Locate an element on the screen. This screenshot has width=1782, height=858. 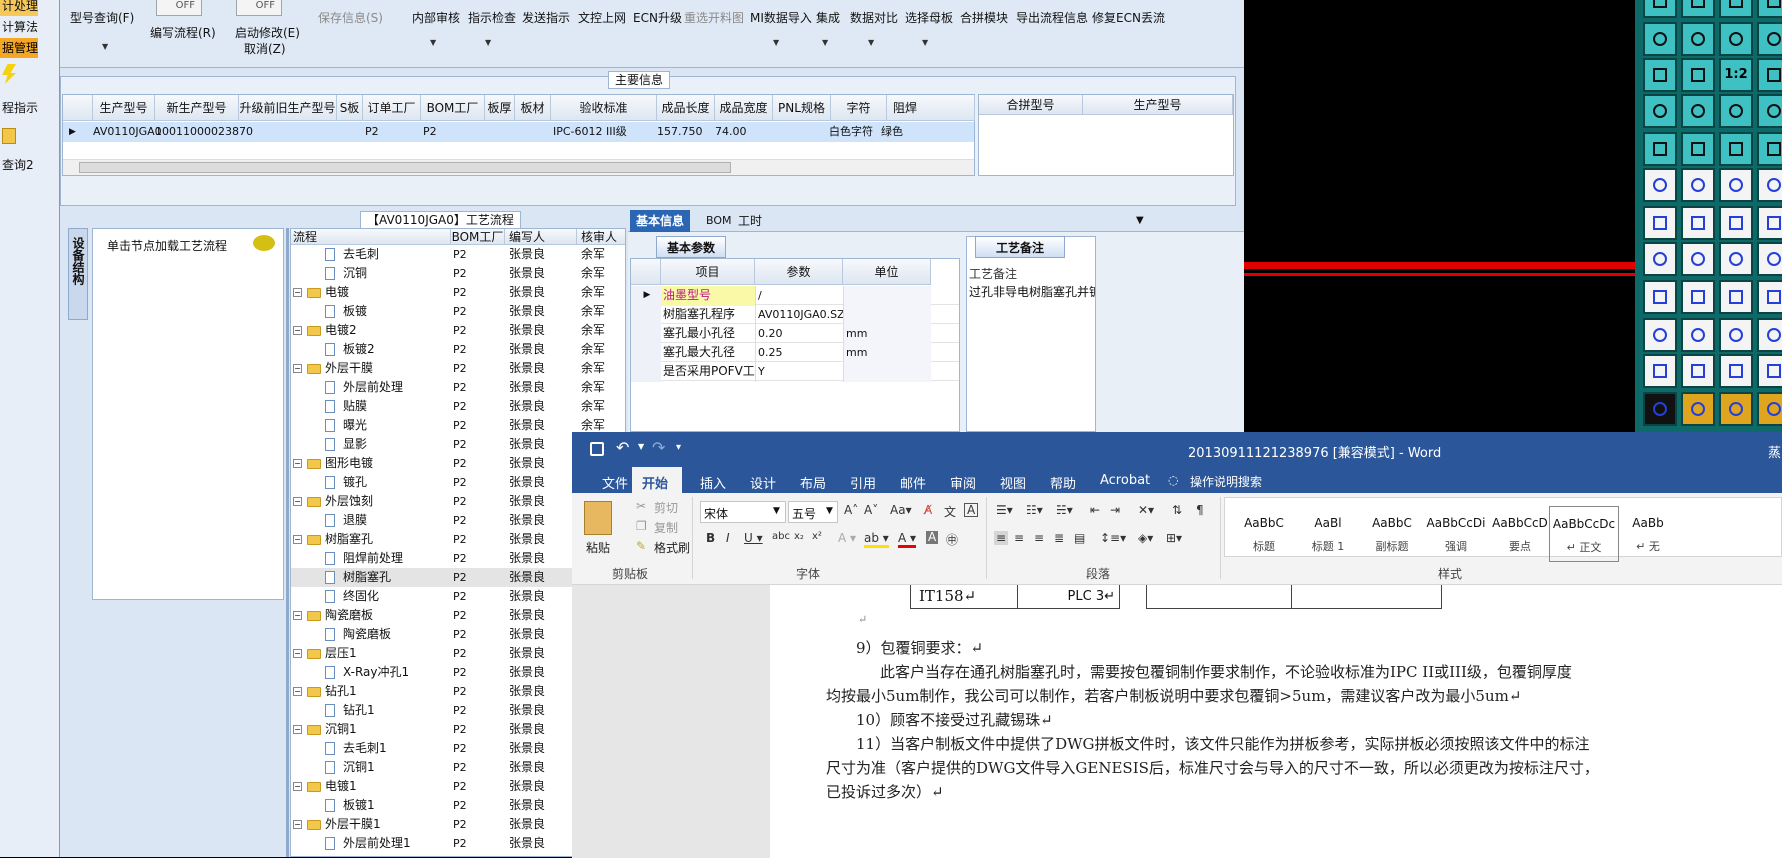
check-button: 指示检查 is located at coordinates (492, 17).